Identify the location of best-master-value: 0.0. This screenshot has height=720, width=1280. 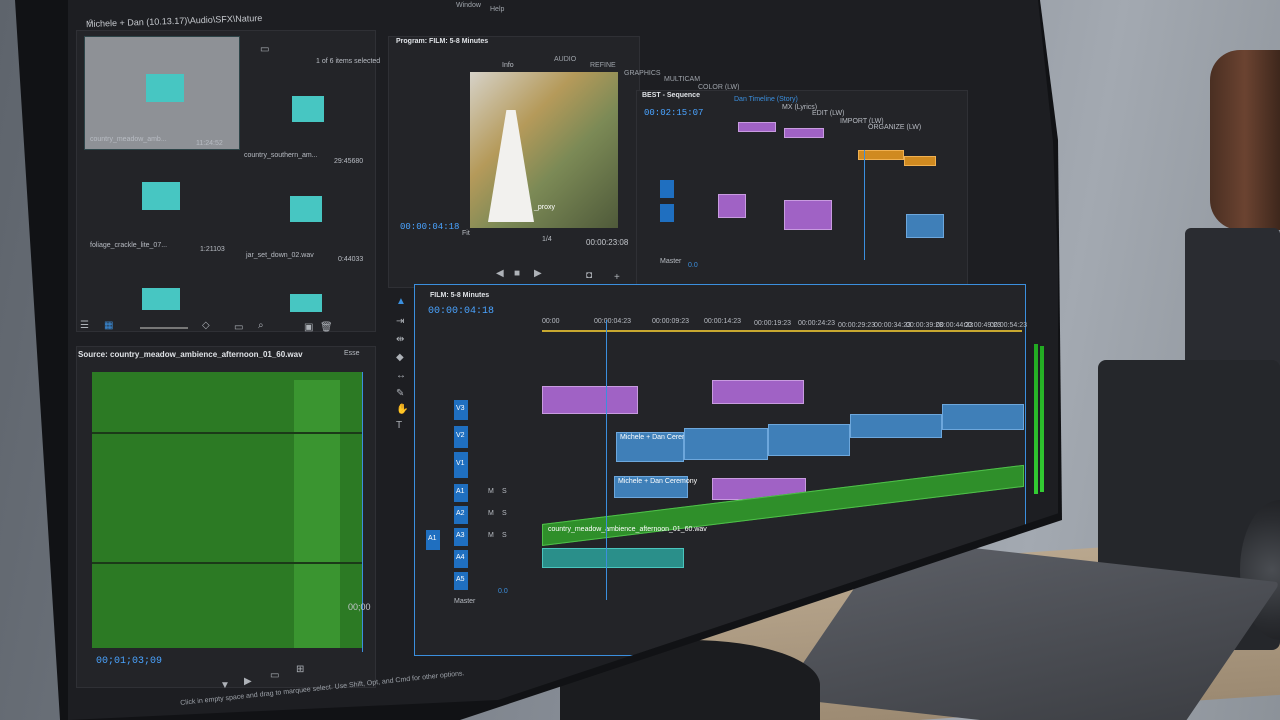
(693, 265).